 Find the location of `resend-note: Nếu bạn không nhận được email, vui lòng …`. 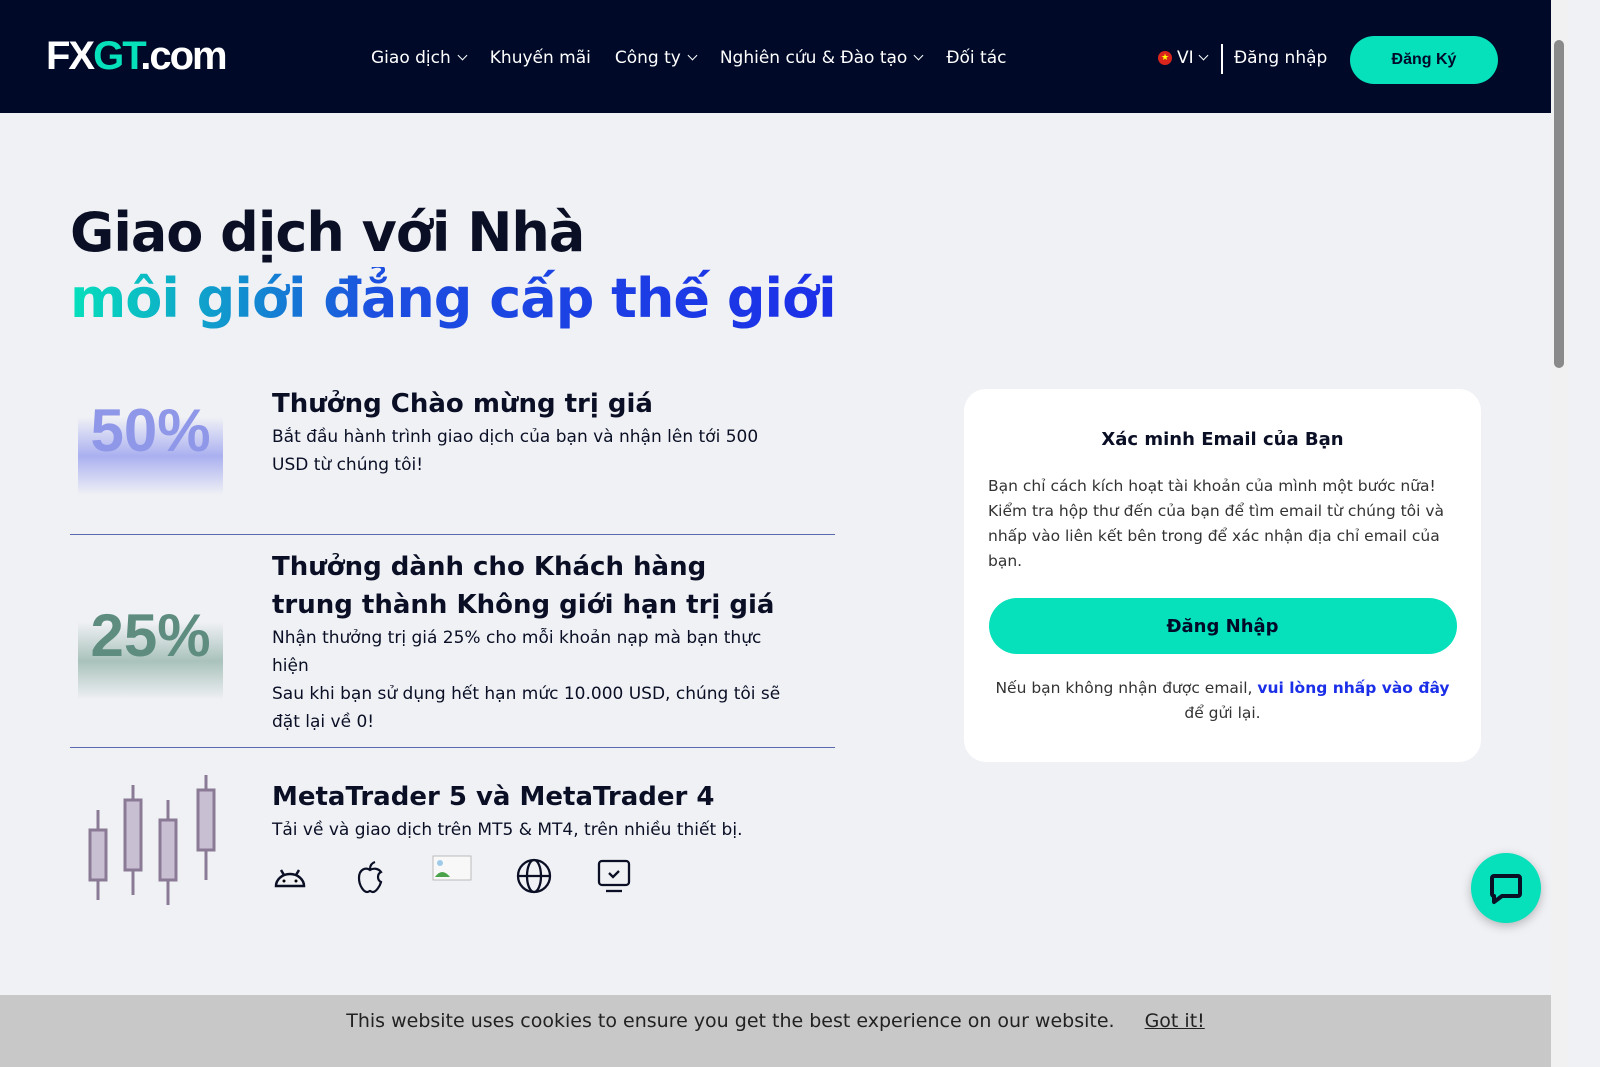

resend-note: Nếu bạn không nhận được email, vui lòng … is located at coordinates (1222, 700).